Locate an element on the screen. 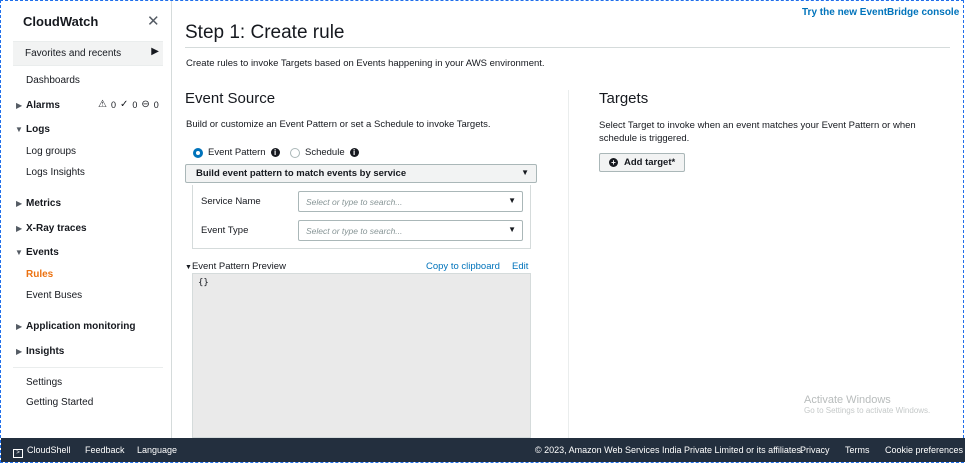 The image size is (966, 465). event-pattern-preview-box: {} is located at coordinates (361, 355).